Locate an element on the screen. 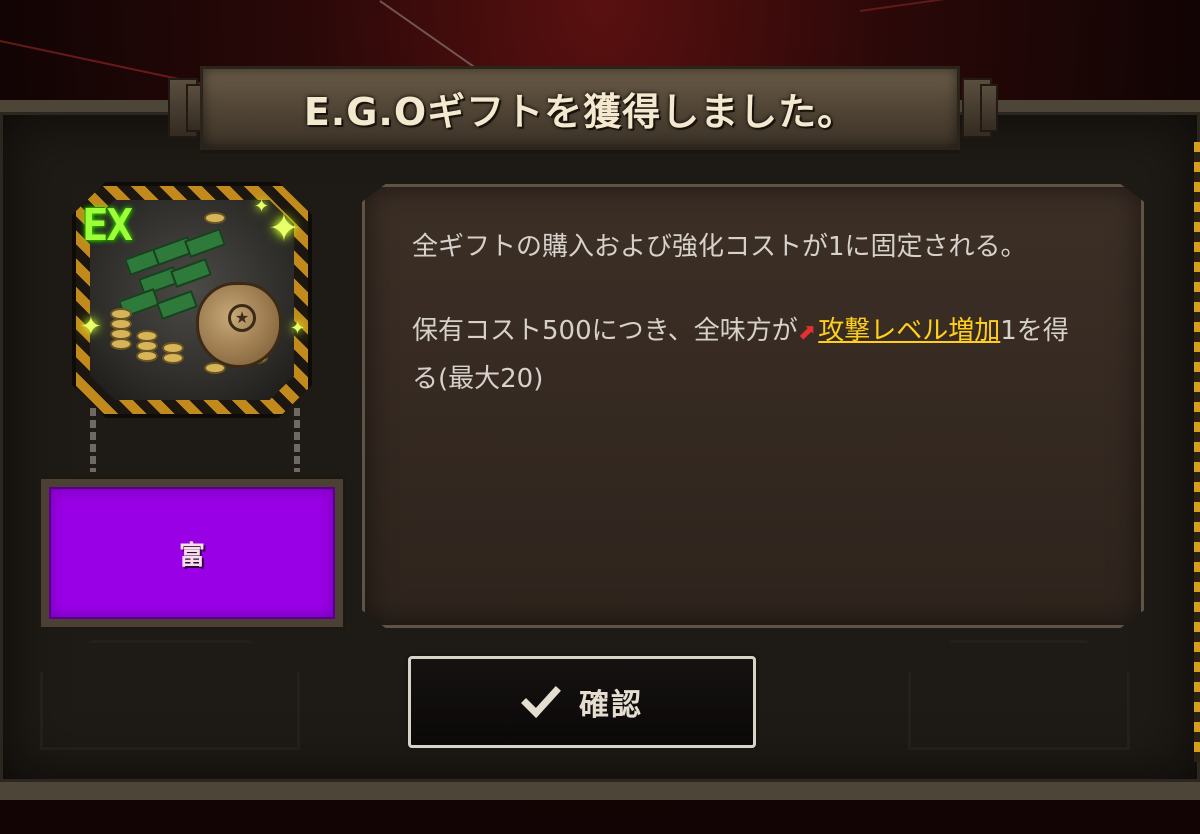 The height and width of the screenshot is (834, 1200). description-paragraph: 保有コスト500につき、全味方が⬈攻撃レベル増加1を得る(最大20) is located at coordinates (752, 355).